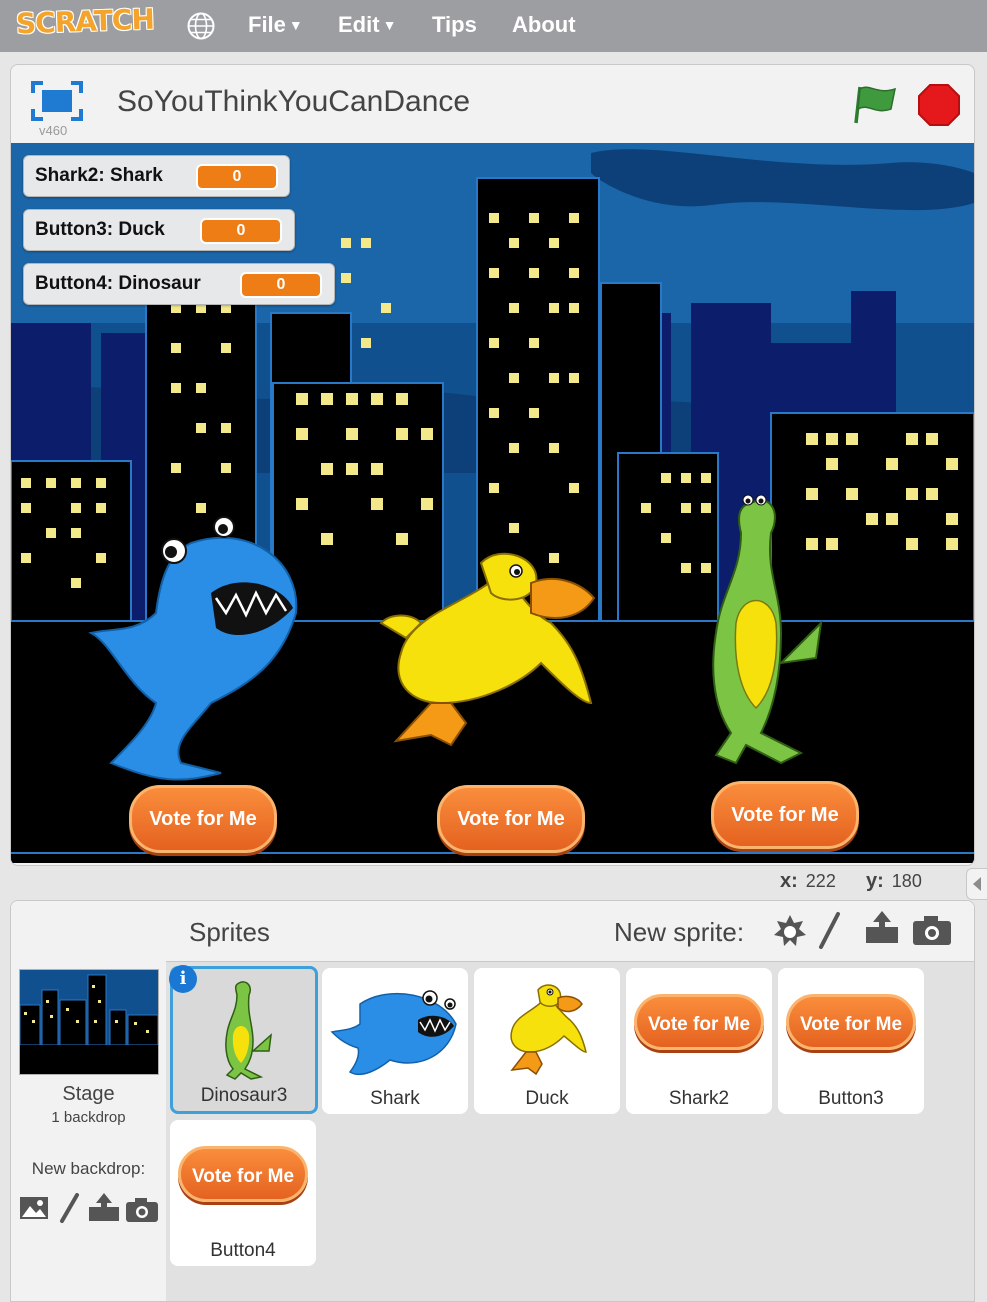  I want to click on monitor-label: Shark2: Shark, so click(99, 175).